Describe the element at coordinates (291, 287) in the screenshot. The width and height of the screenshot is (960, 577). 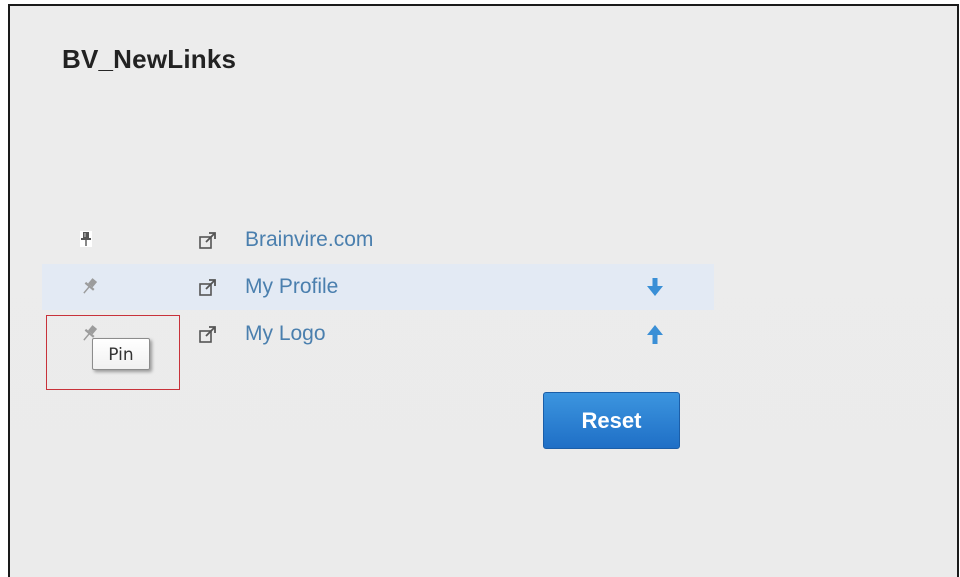
I see `link-my-profile: My Profile` at that location.